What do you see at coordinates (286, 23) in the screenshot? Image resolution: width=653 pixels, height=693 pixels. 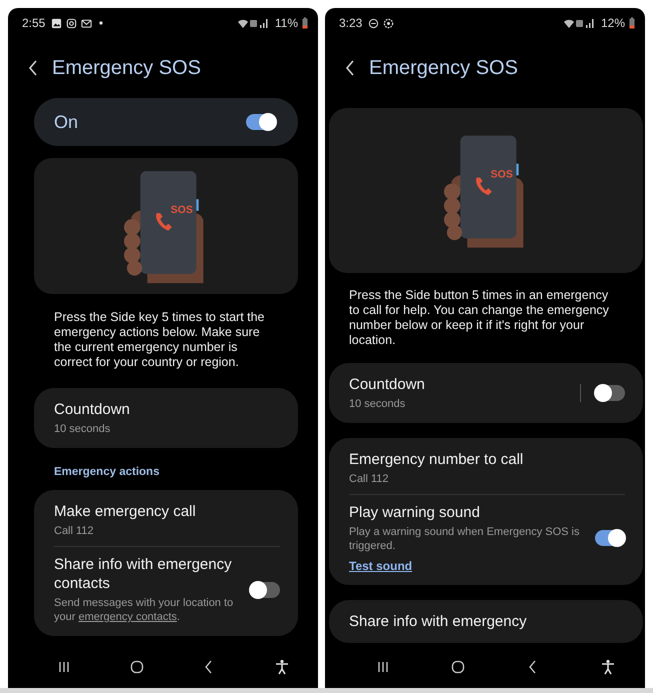 I see `battery-percent: 11%` at bounding box center [286, 23].